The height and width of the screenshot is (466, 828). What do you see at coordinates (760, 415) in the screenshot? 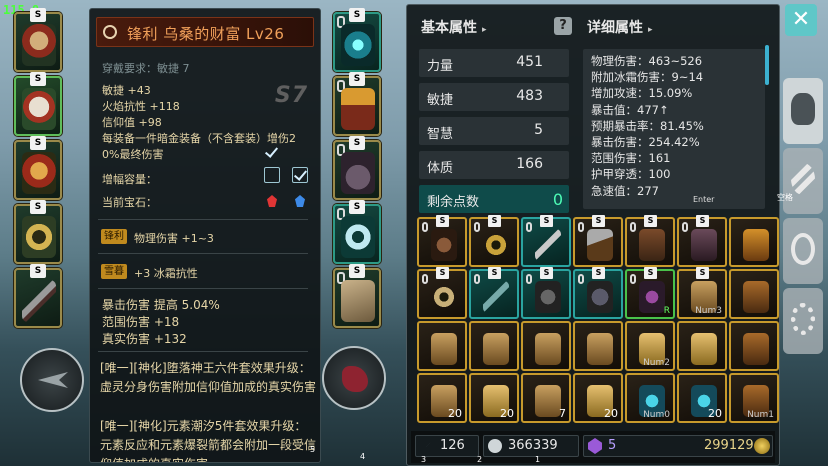
I see `hotkey-label: Num1` at bounding box center [760, 415].